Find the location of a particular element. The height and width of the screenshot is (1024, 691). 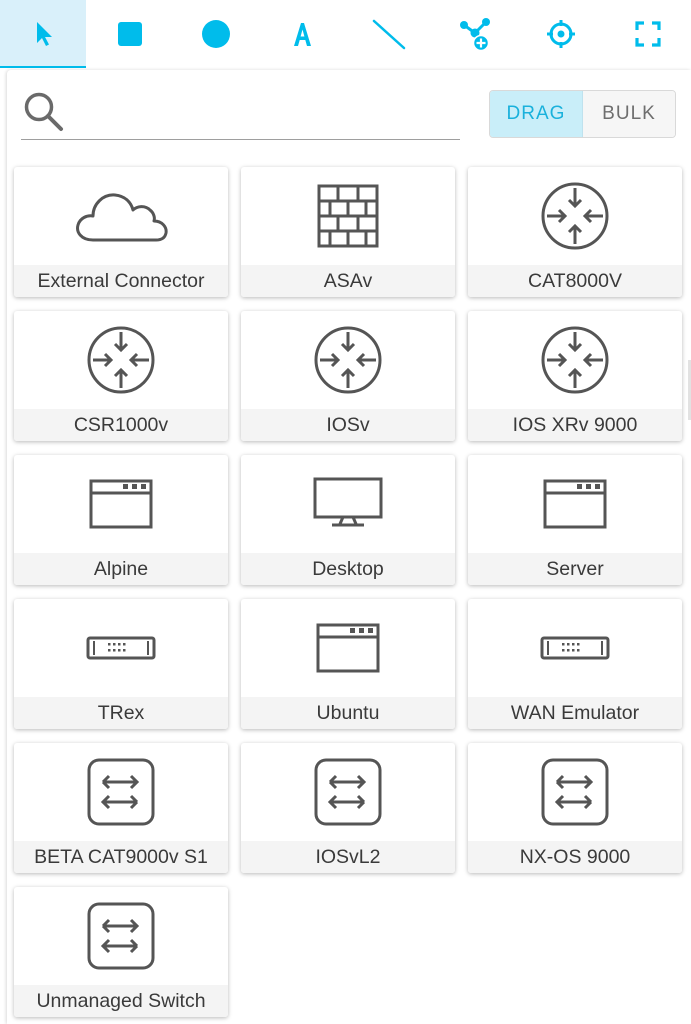

mode-toggle: DRAG BULK is located at coordinates (582, 114).